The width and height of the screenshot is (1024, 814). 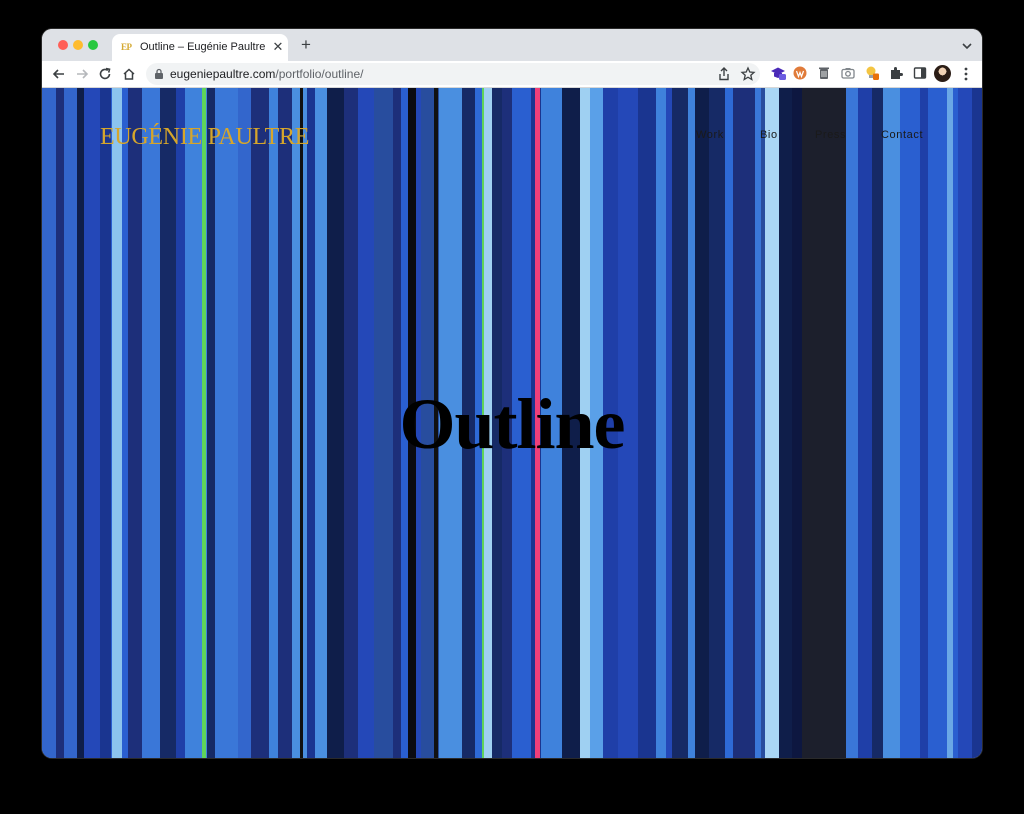 I want to click on lock-icon, so click(x=159, y=74).